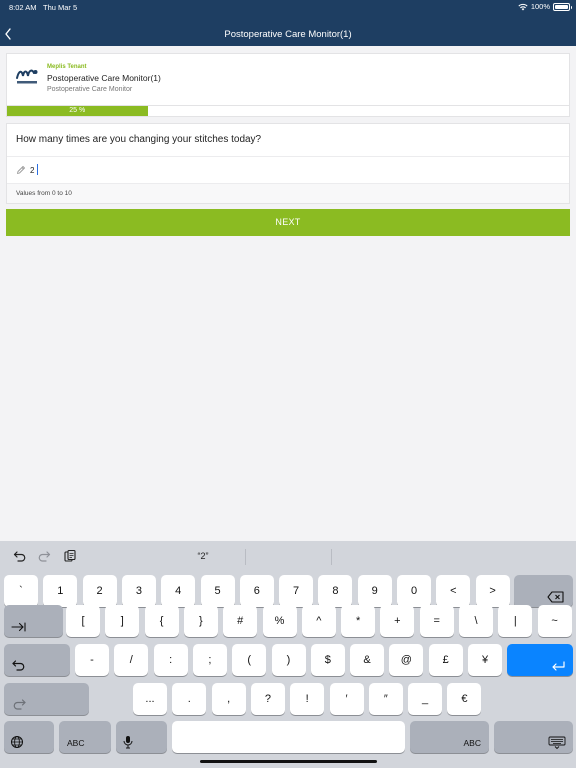 This screenshot has width=576, height=768. What do you see at coordinates (44, 556) in the screenshot?
I see `redo-icon` at bounding box center [44, 556].